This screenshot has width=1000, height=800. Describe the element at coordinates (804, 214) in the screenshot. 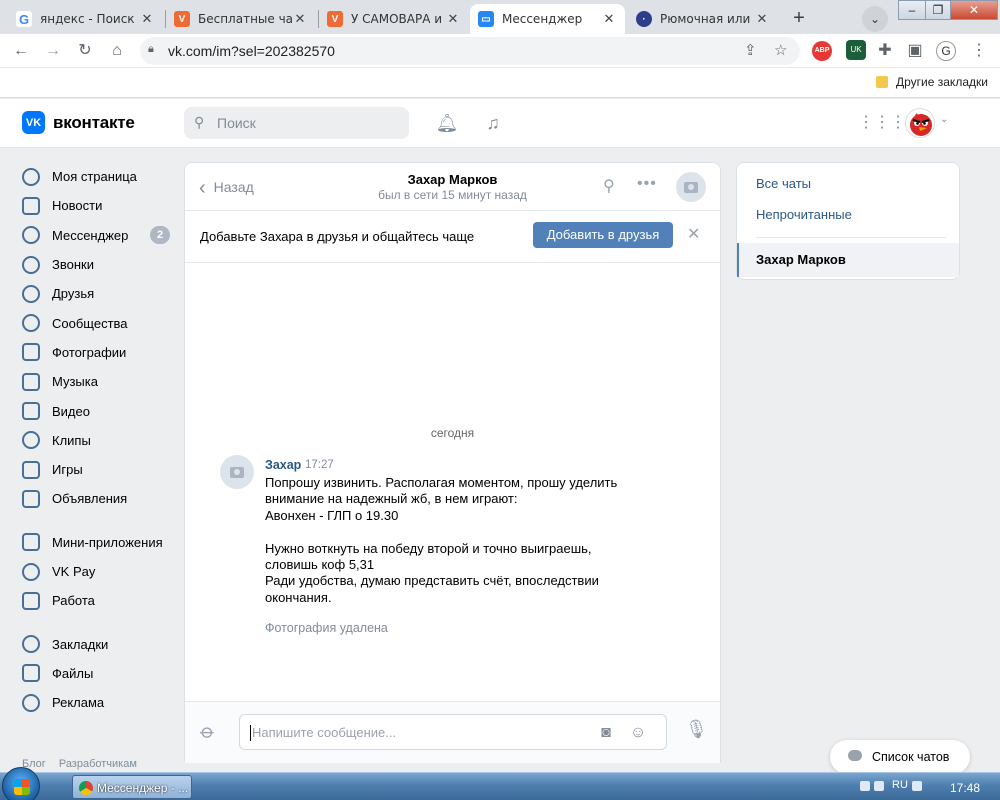

I see `filter-unread: Непрочитанные` at that location.